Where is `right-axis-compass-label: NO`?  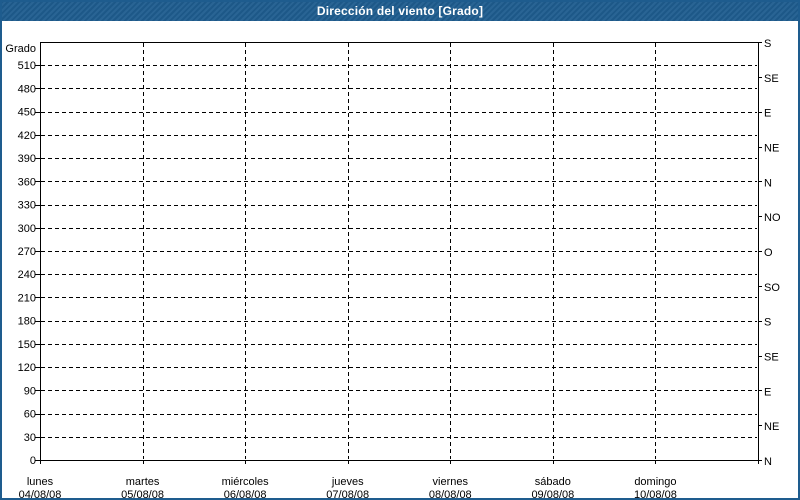 right-axis-compass-label: NO is located at coordinates (772, 218).